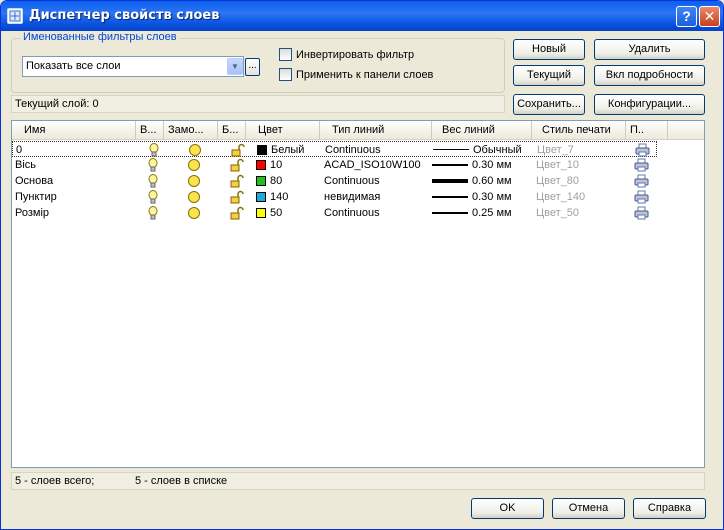 The image size is (724, 530). What do you see at coordinates (686, 16) in the screenshot?
I see `help-title-button: ?` at bounding box center [686, 16].